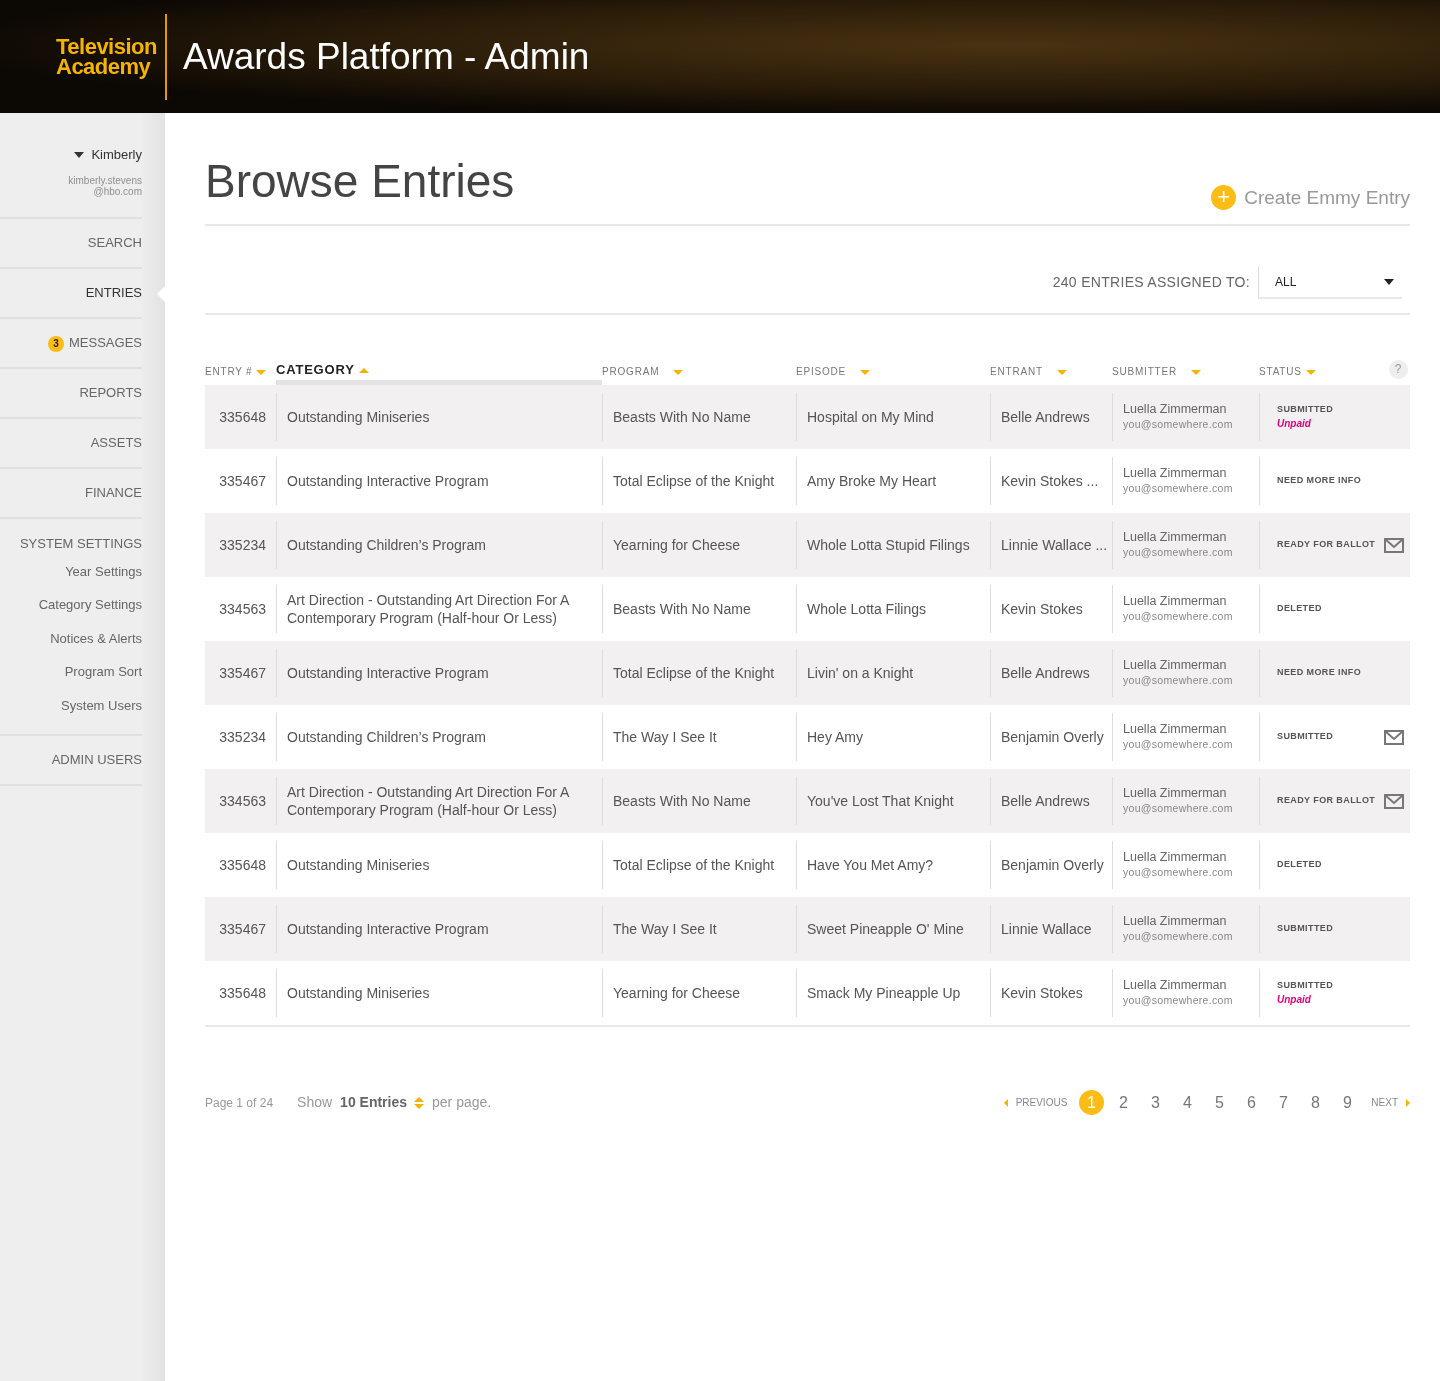 The image size is (1440, 1381). Describe the element at coordinates (239, 1103) in the screenshot. I see `page-info: Page 1 of 24` at that location.